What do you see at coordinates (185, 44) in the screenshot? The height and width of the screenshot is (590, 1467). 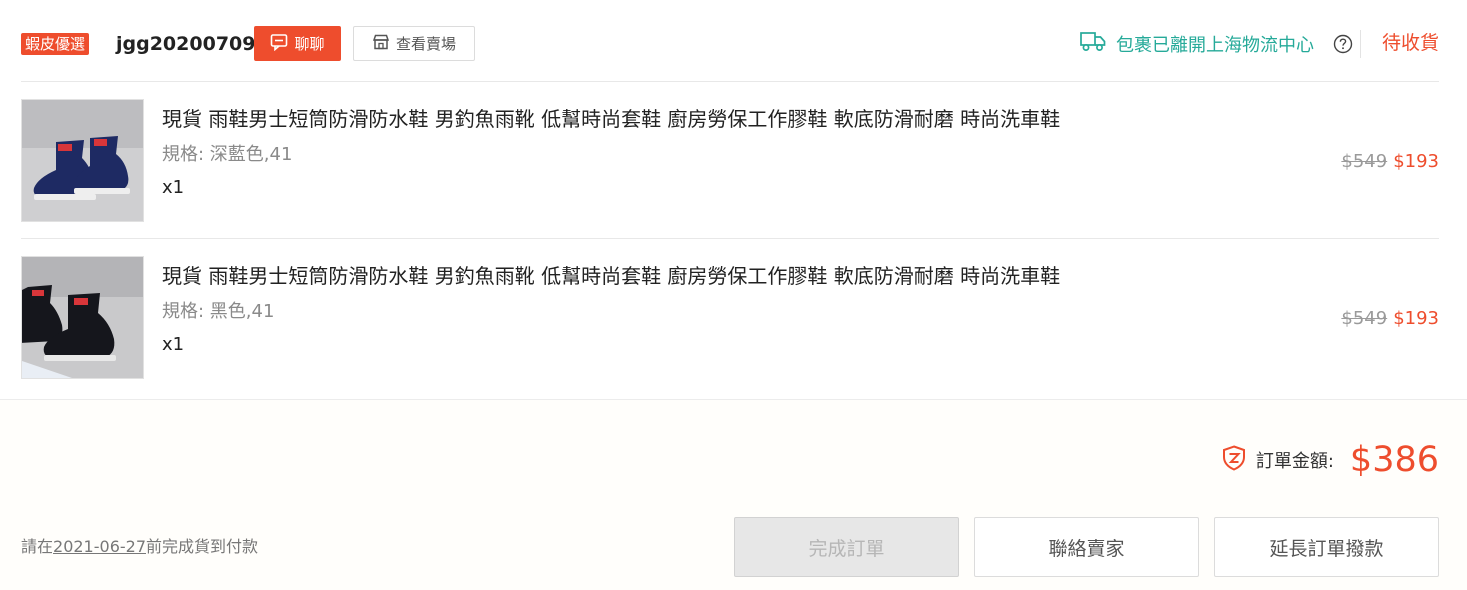 I see `shop-name: jgg20200709` at bounding box center [185, 44].